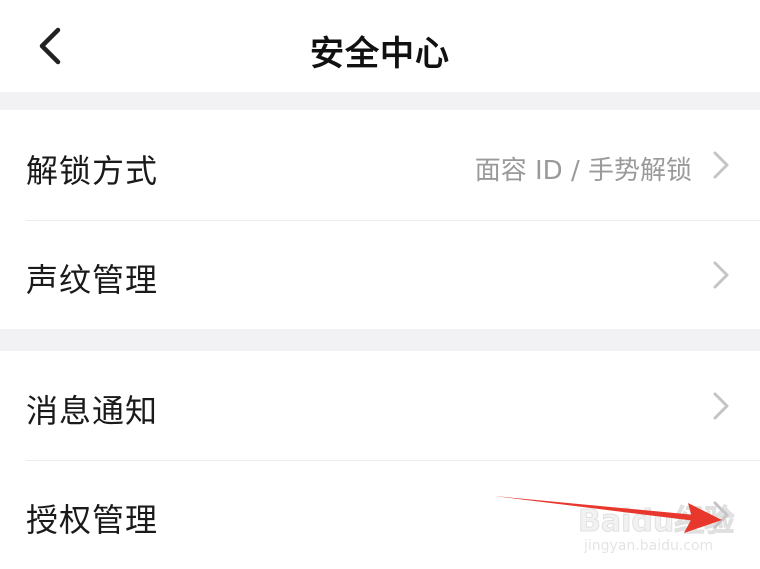  Describe the element at coordinates (656, 522) in the screenshot. I see `watermark-brand: Baidu经验` at that location.